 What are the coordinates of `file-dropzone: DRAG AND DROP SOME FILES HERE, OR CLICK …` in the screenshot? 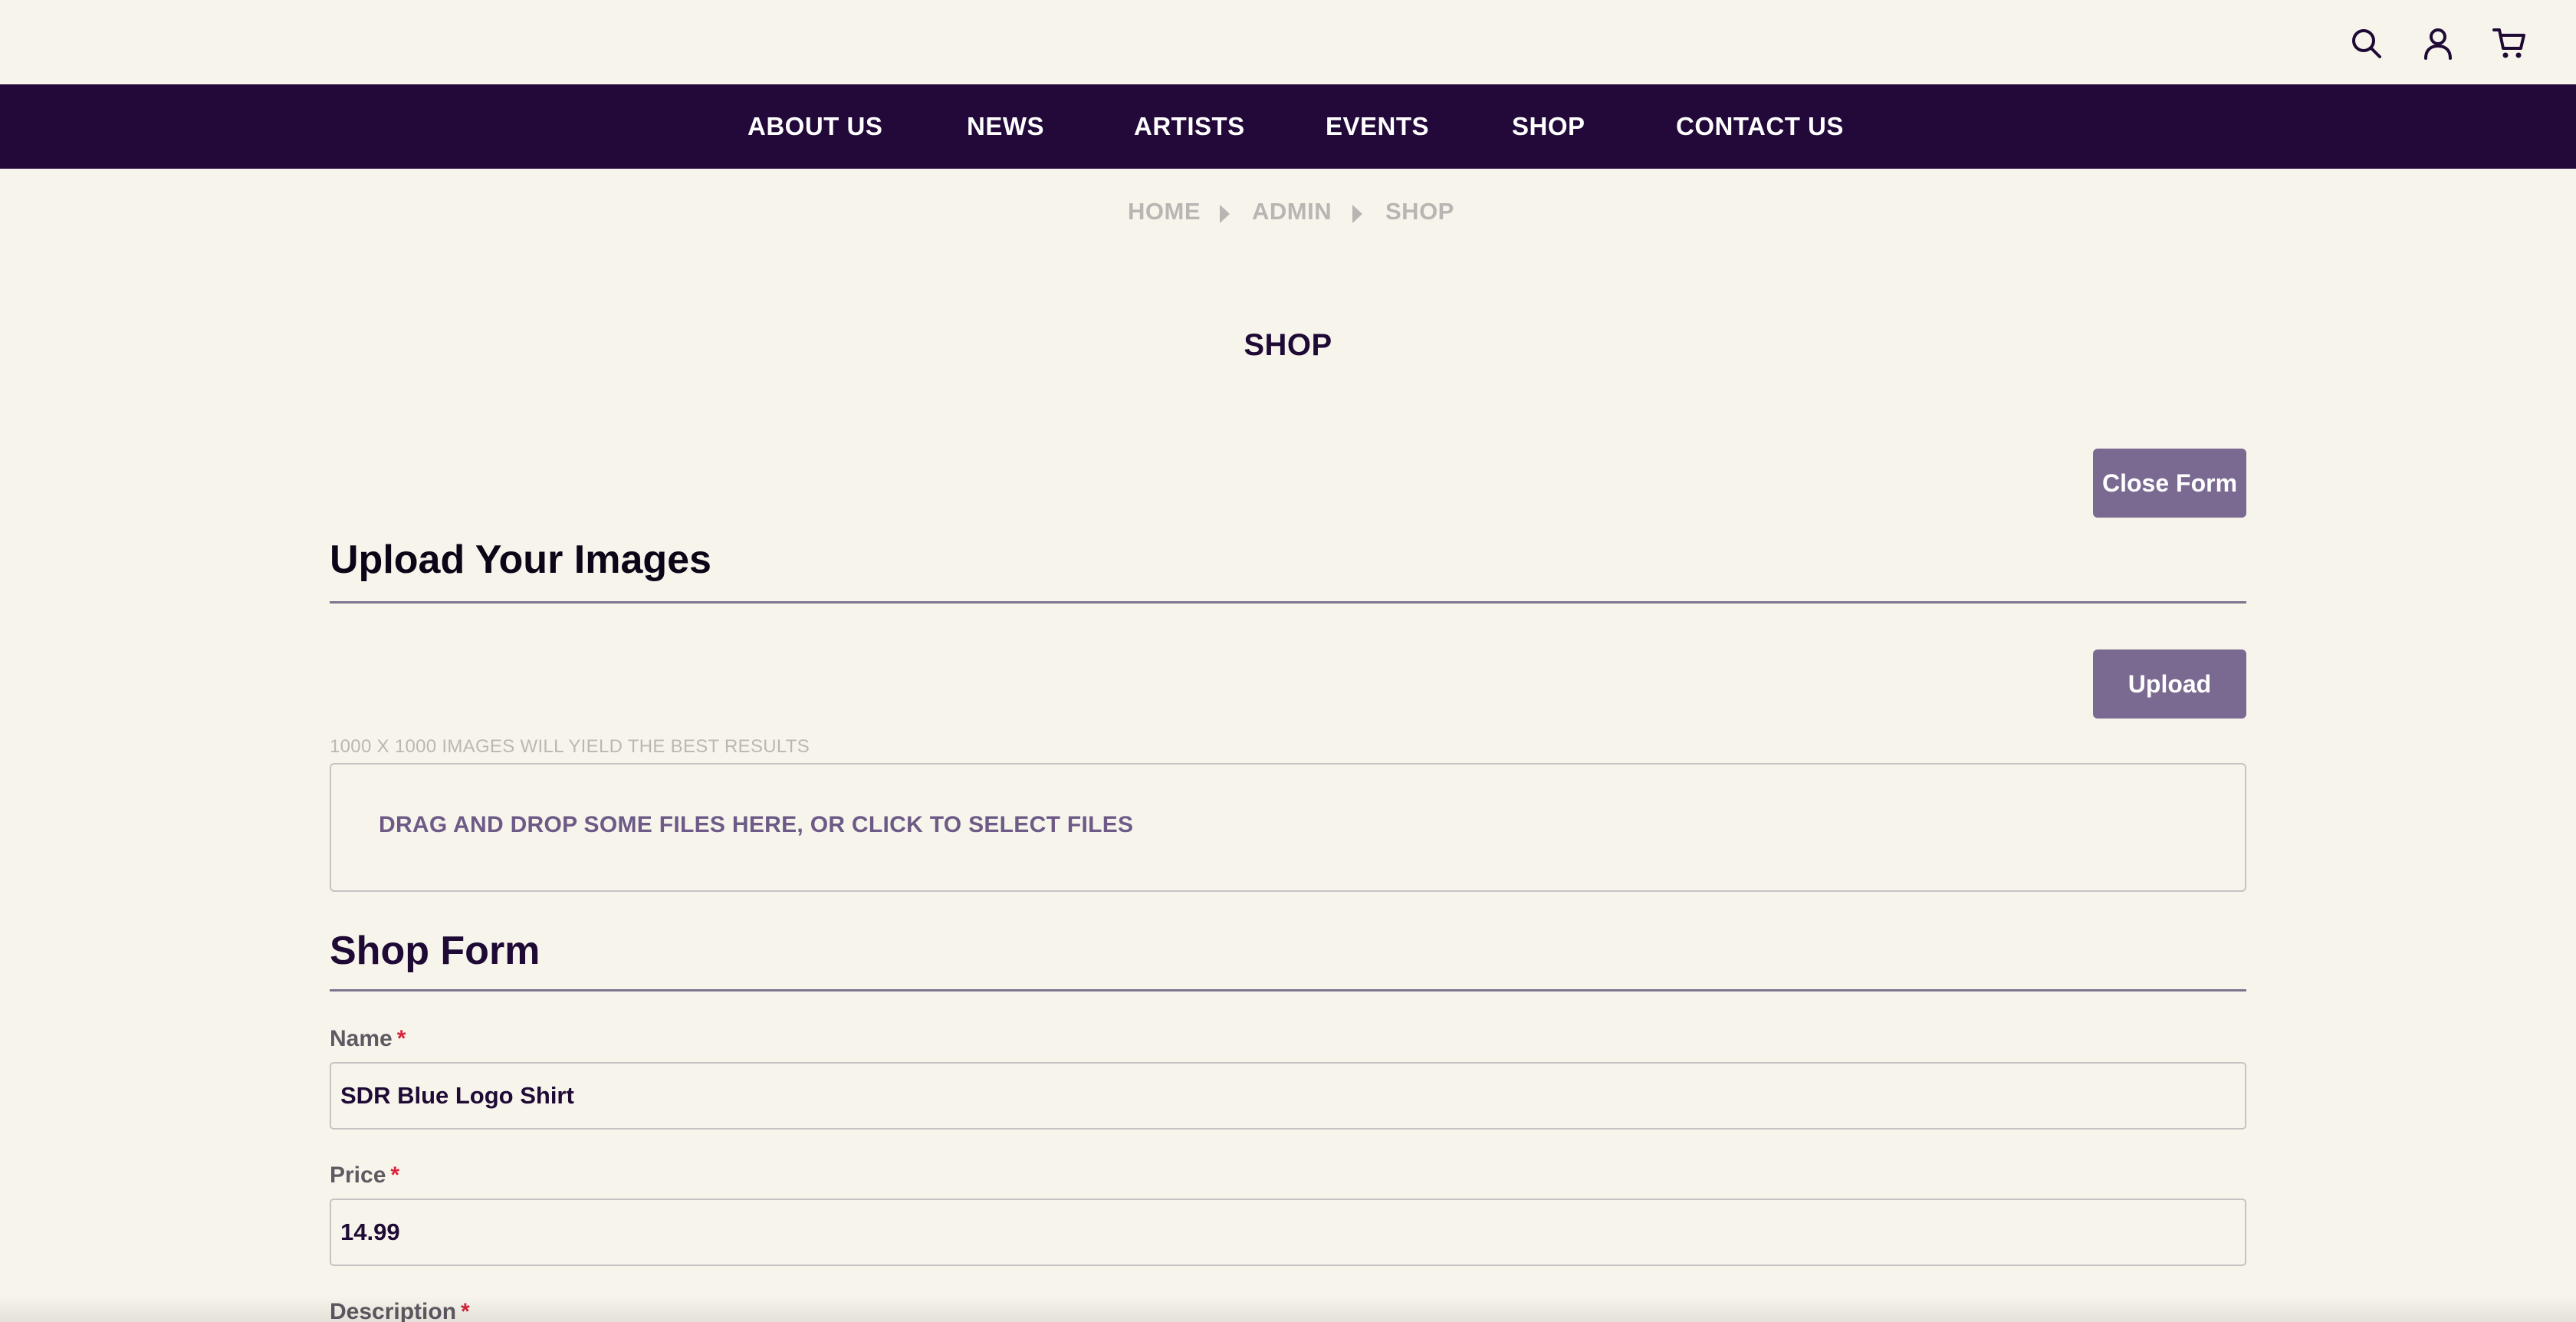 It's located at (1288, 828).